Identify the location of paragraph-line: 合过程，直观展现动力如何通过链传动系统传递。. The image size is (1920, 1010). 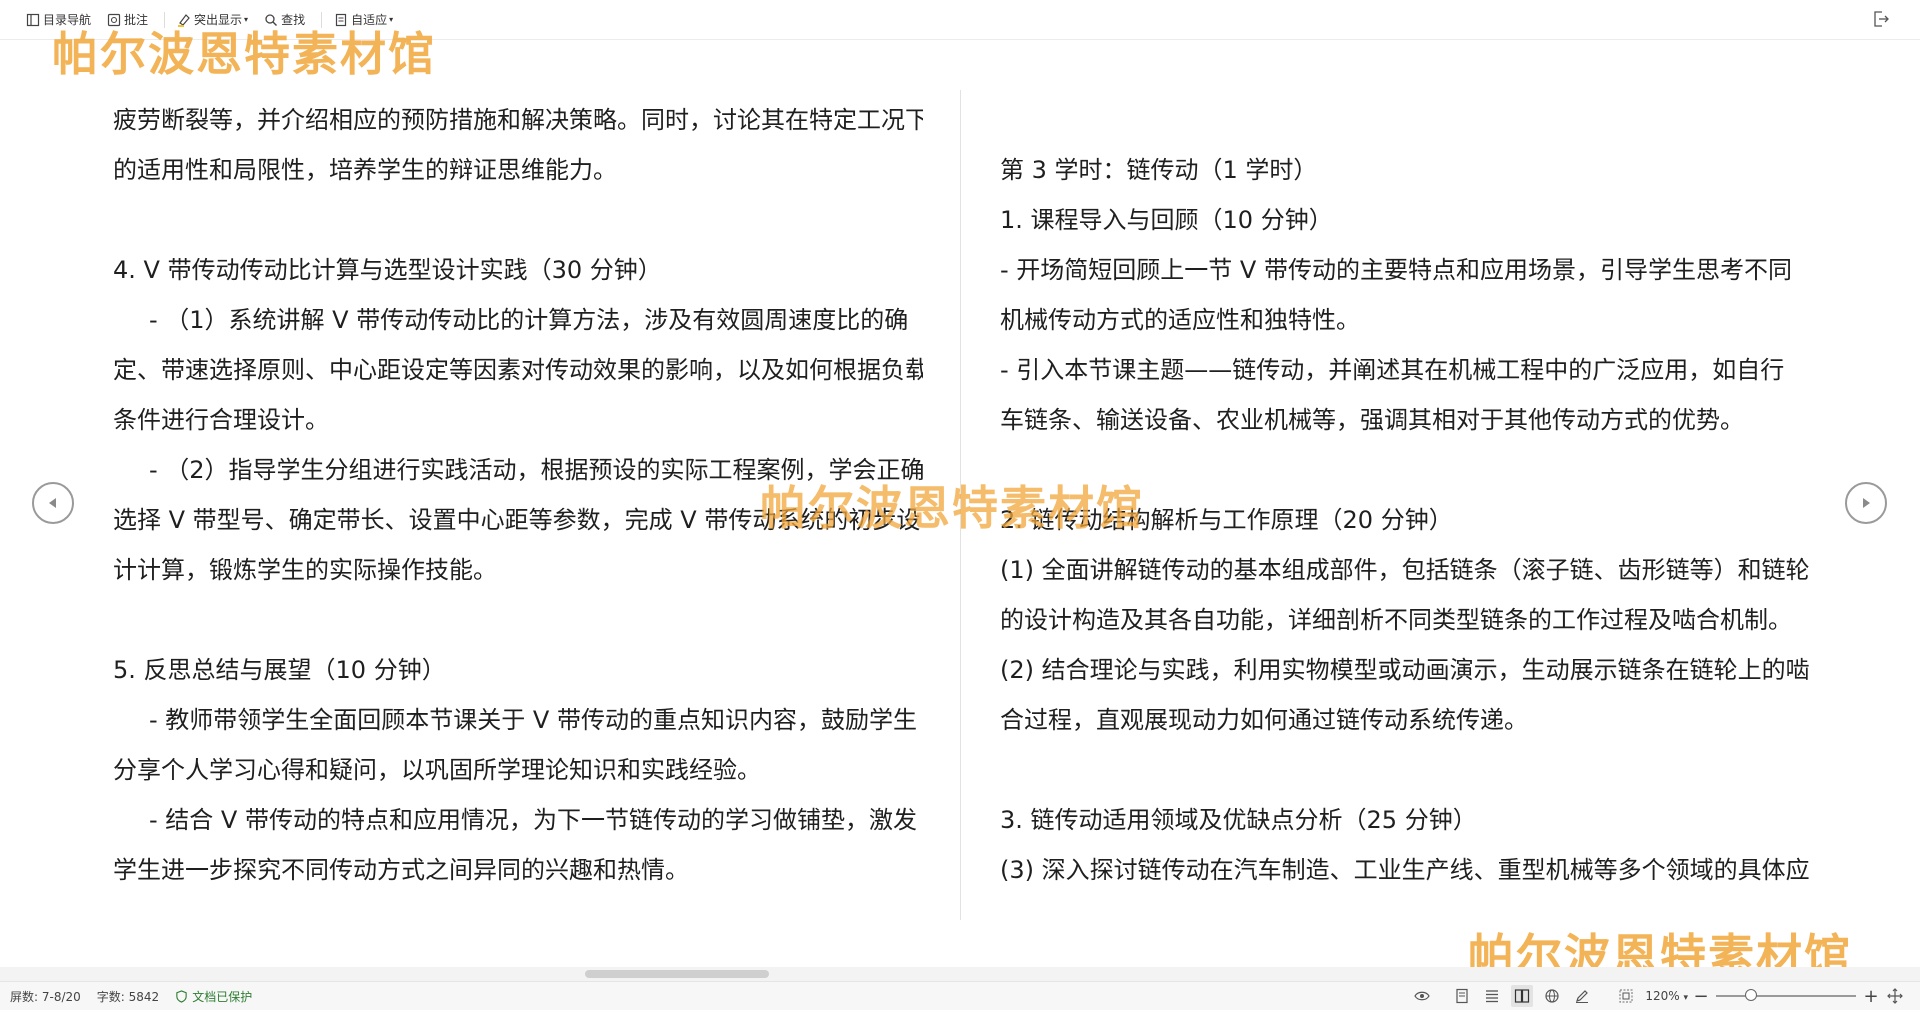
(1405, 720).